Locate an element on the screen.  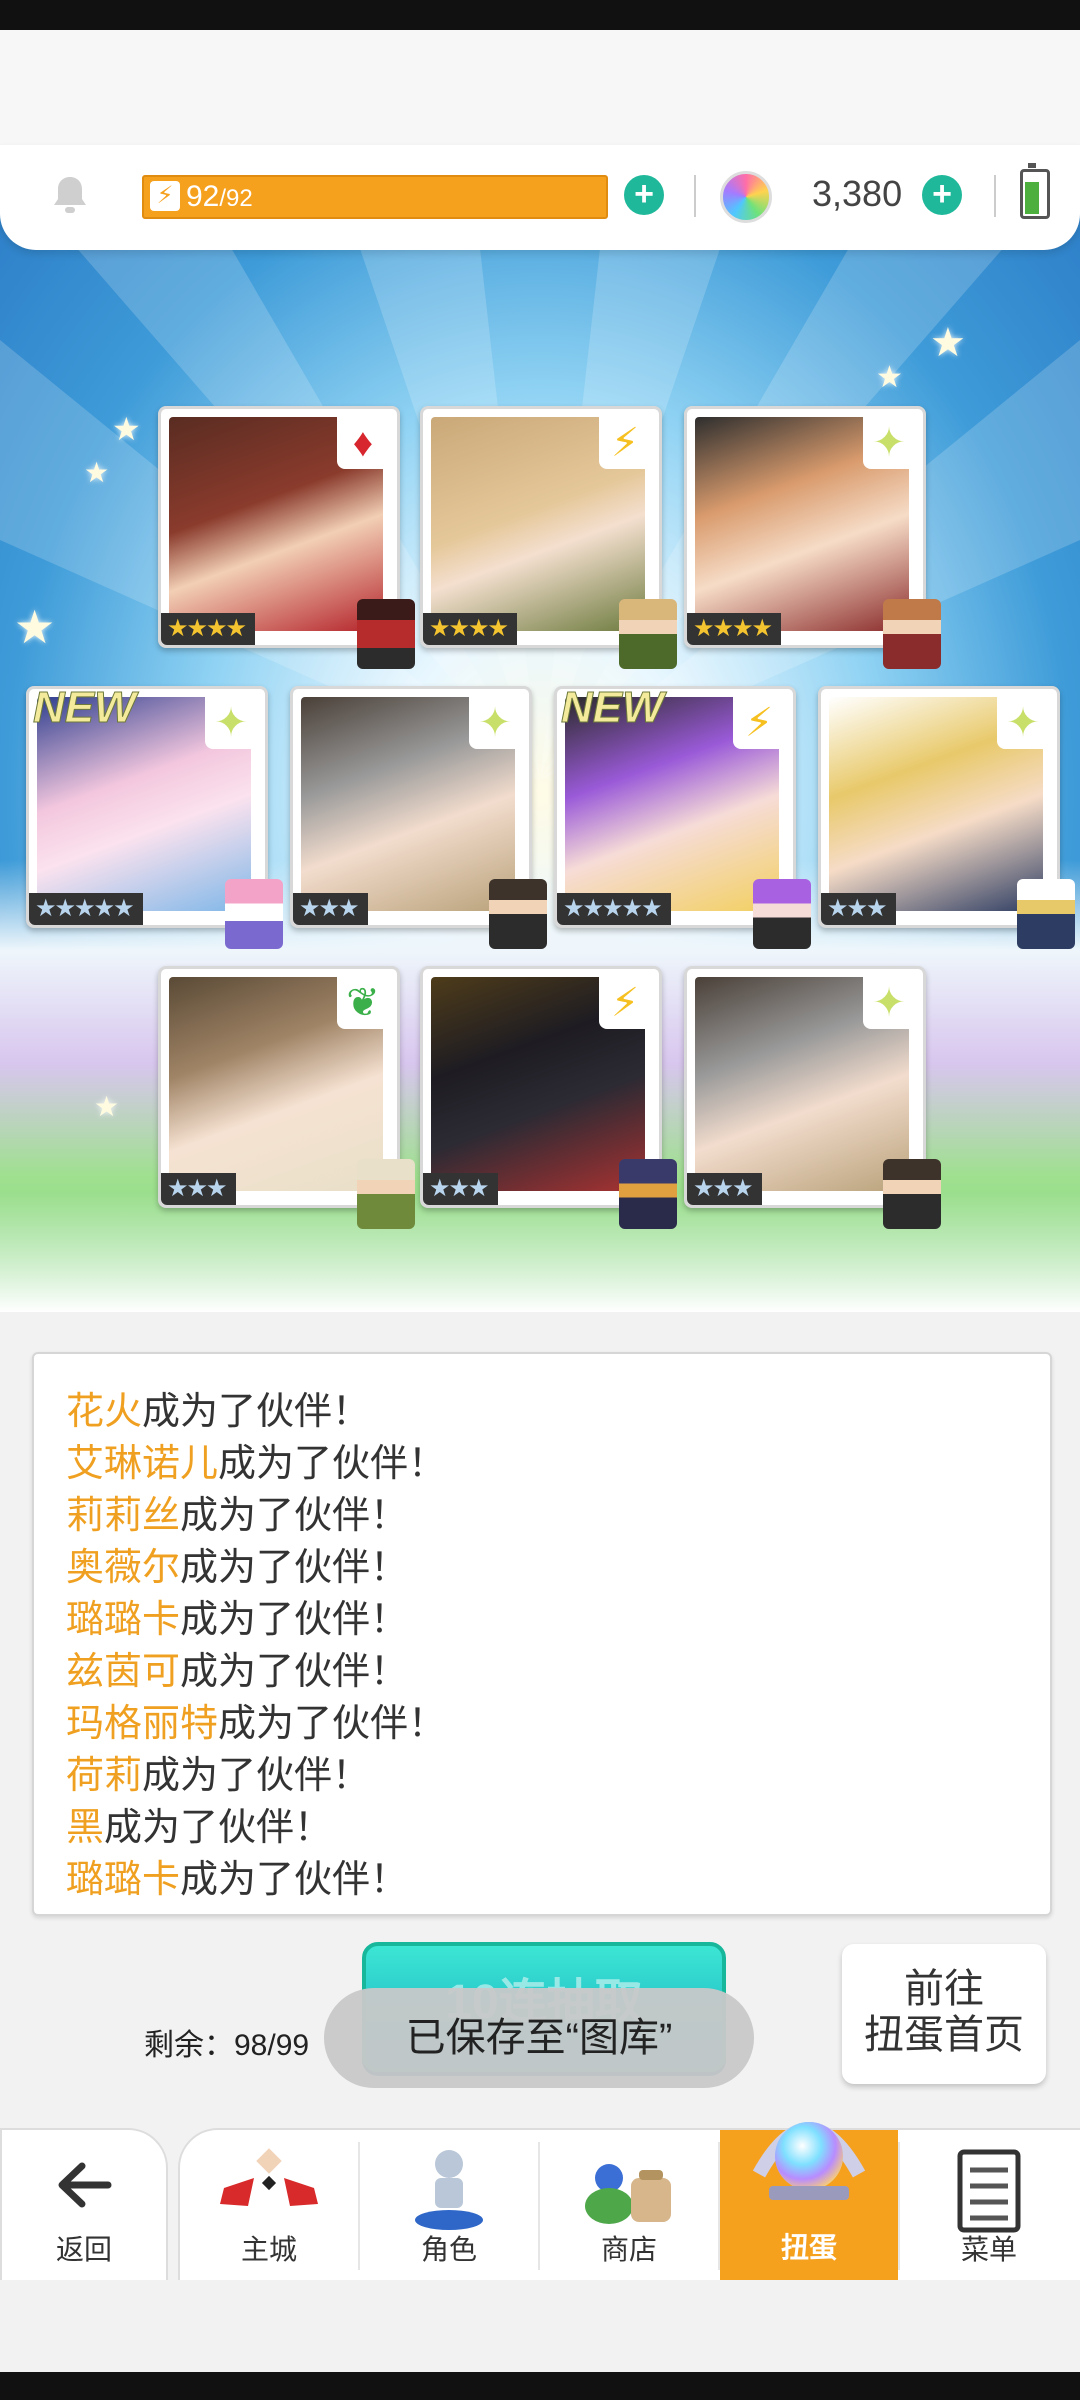
nav-label: 扭蛋 is located at coordinates (808, 2247).